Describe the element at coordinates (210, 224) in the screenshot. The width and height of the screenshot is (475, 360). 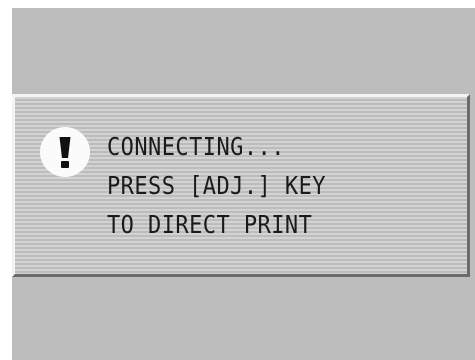
I see `message-line-direct-print: TO DIRECT PRINT` at that location.